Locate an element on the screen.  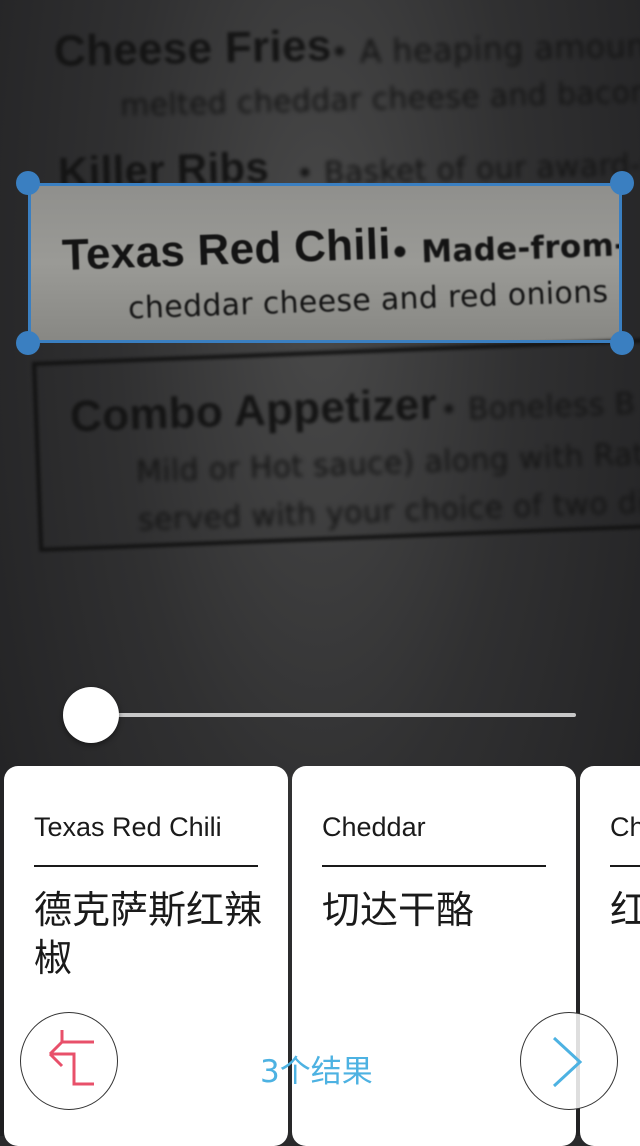
chevron-right-icon is located at coordinates (567, 1061).